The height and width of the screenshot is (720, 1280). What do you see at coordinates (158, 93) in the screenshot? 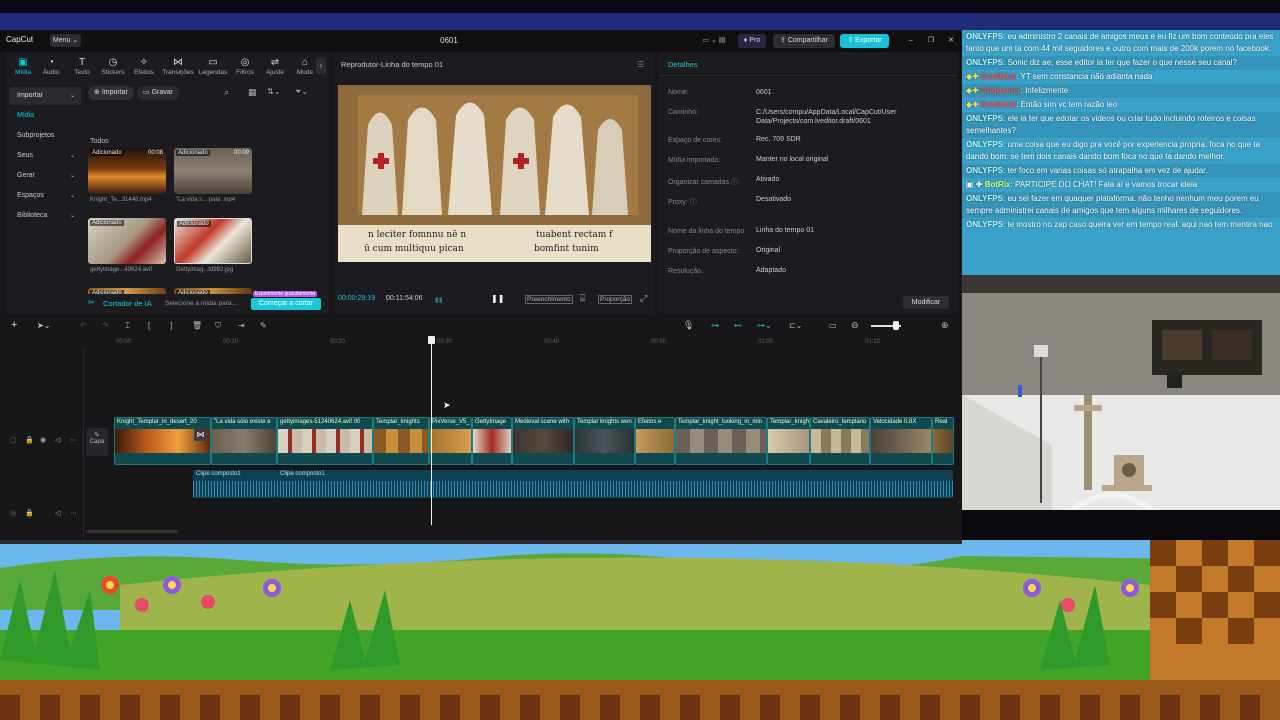
I see `record-button: ▭ Gravar` at bounding box center [158, 93].